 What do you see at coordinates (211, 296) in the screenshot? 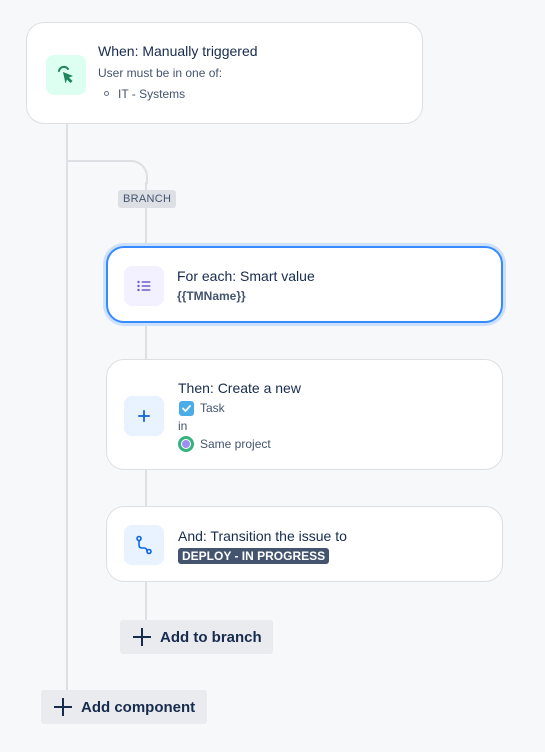
I see `smart-value: {{TMName}}` at bounding box center [211, 296].